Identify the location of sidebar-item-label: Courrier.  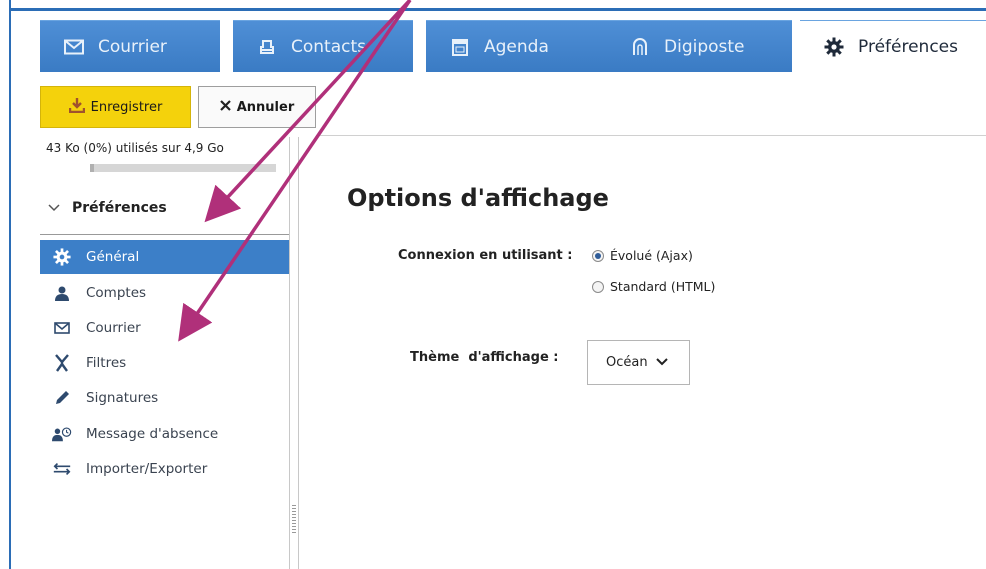
(113, 328).